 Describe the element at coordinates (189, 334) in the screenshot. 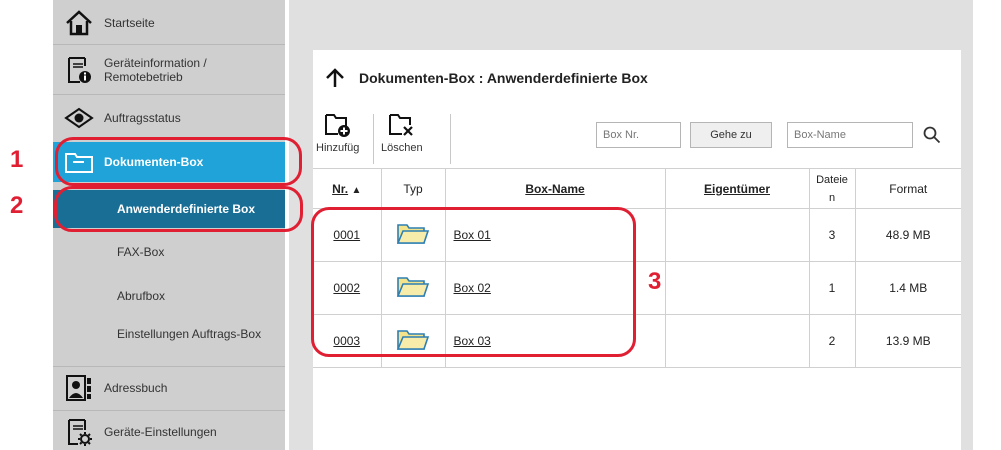

I see `sidebar-subitem-label: Einstellungen Auftrags-Box` at that location.